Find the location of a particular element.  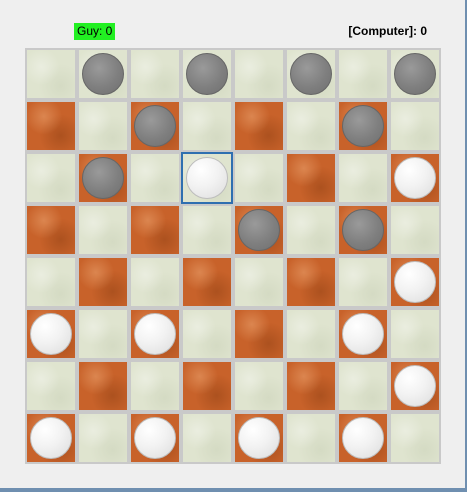

board-square-r4-c5 is located at coordinates (311, 282).